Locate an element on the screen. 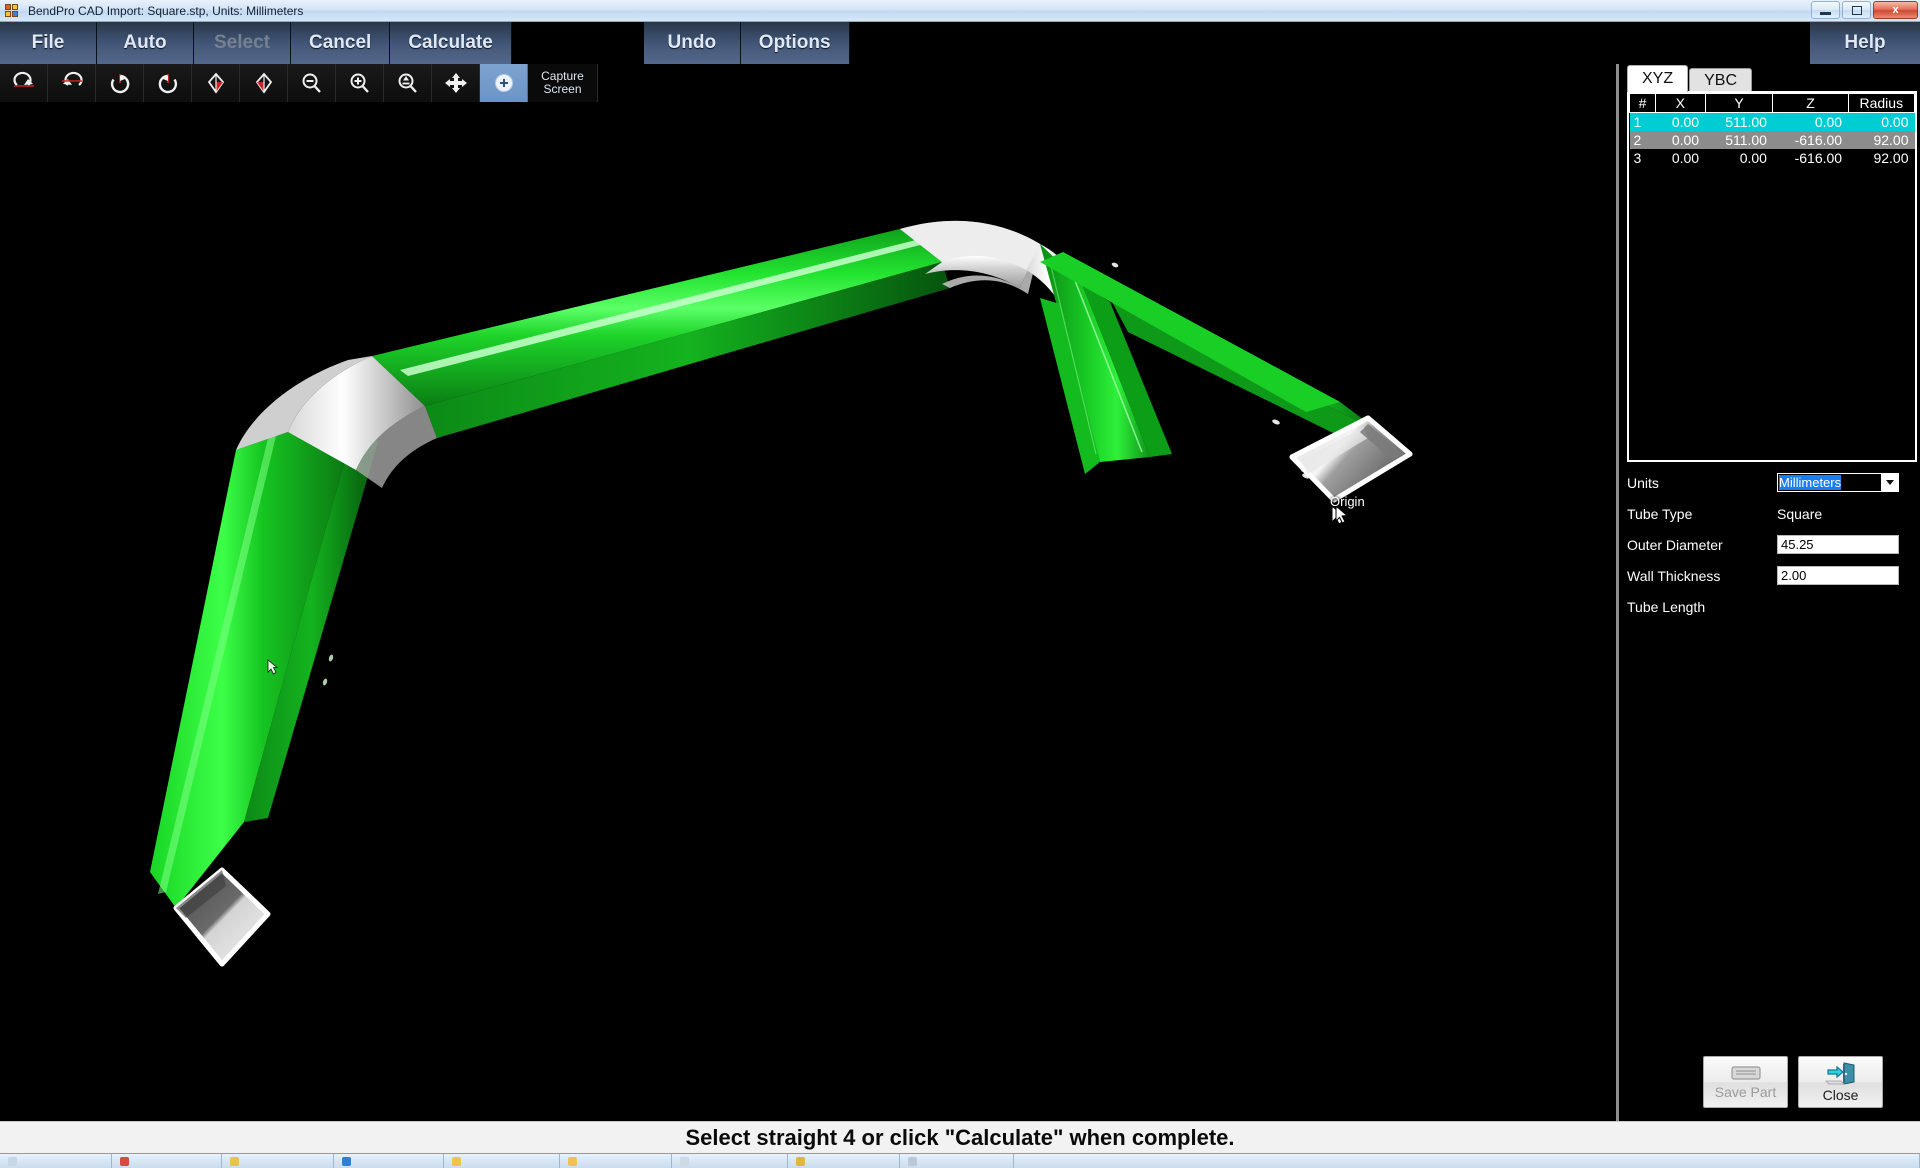 Image resolution: width=1920 pixels, height=1168 pixels. capture-screen-label-line2: Screen is located at coordinates (562, 89).